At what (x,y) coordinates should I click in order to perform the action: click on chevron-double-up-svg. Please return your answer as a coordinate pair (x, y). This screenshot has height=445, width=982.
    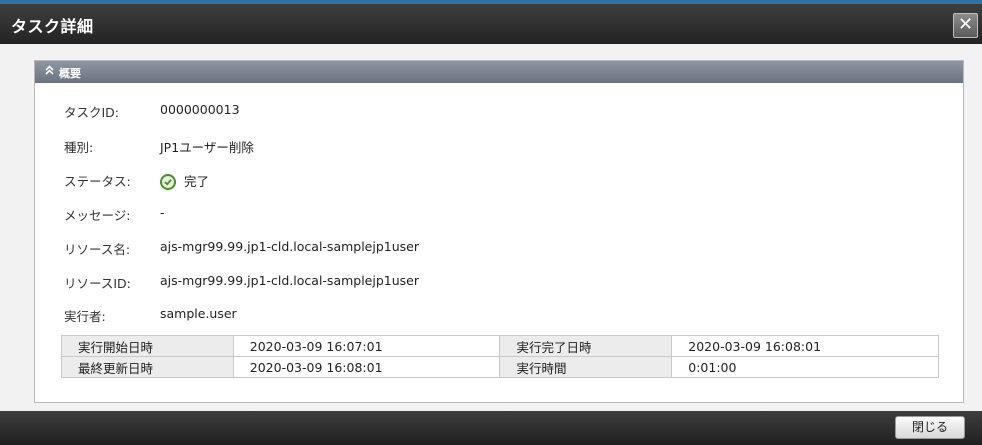
    Looking at the image, I should click on (49, 70).